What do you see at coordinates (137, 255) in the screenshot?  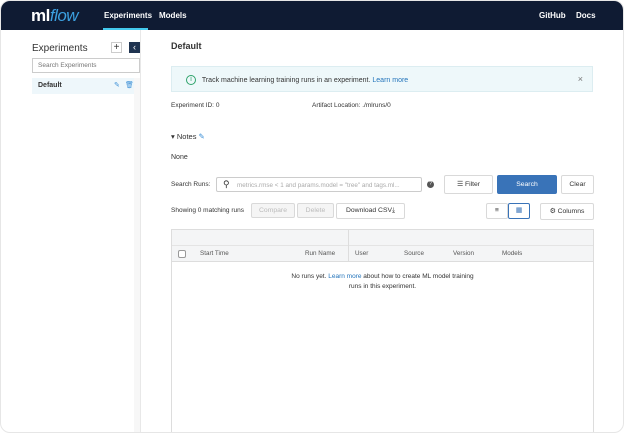 I see `sidebar-scrollbar` at bounding box center [137, 255].